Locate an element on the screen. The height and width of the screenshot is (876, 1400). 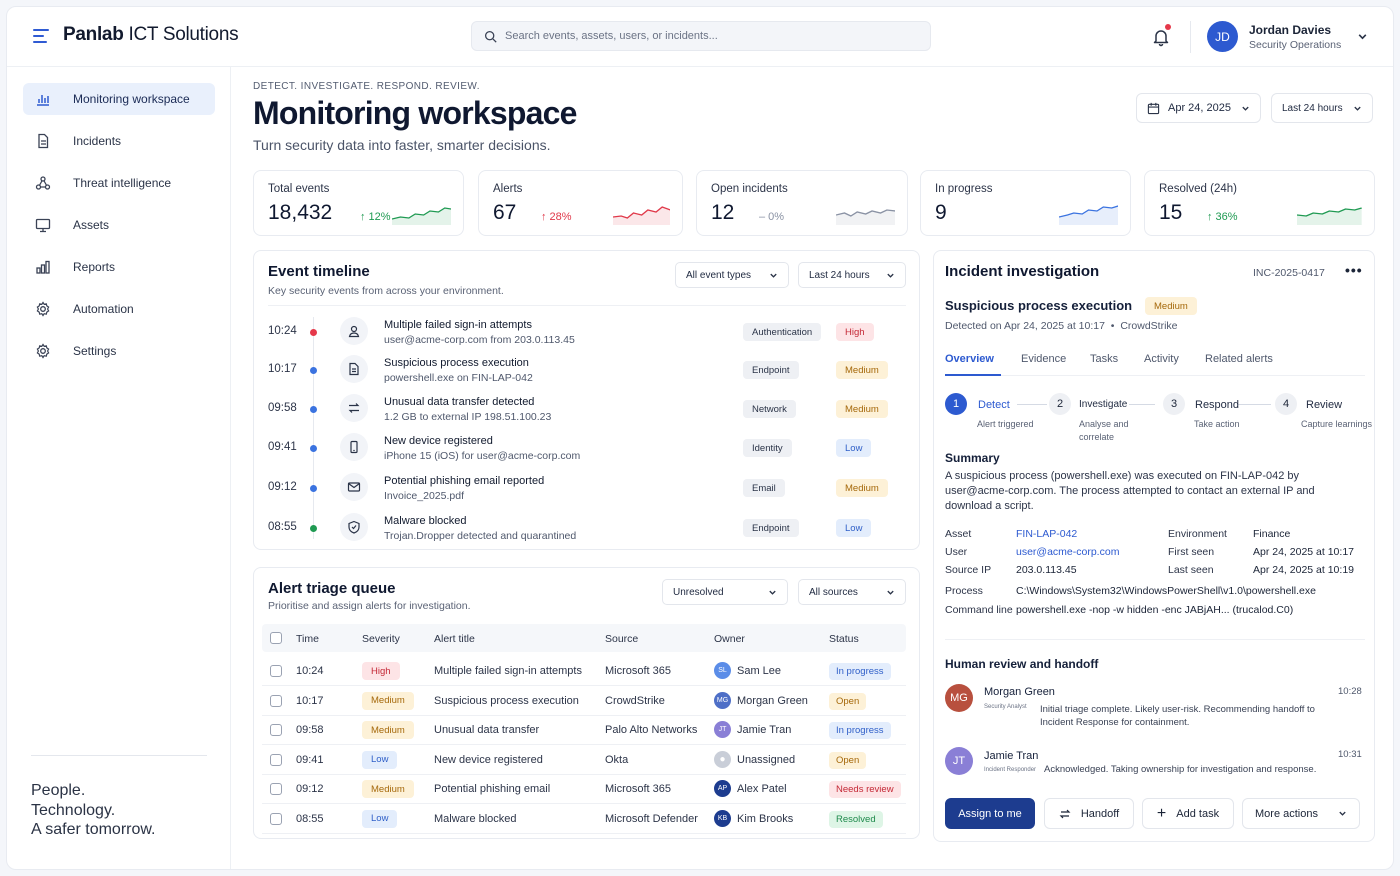
column-header: Source is located at coordinates (621, 639).